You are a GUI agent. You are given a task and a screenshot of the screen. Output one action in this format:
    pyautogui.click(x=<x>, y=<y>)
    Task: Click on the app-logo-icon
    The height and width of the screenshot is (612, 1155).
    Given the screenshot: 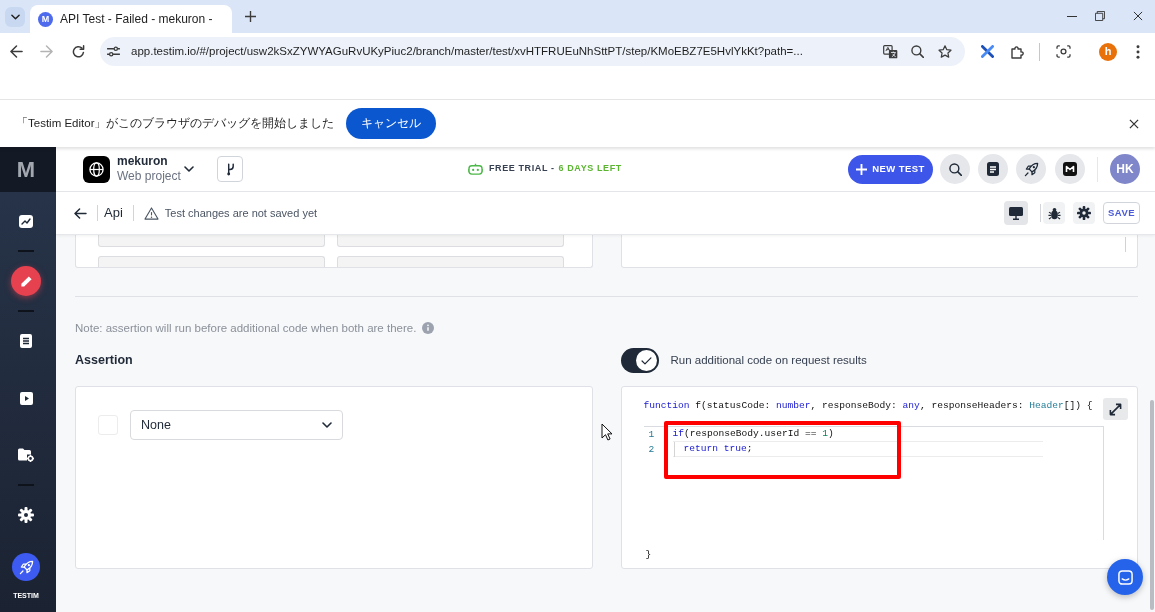 What is the action you would take?
    pyautogui.click(x=1070, y=169)
    